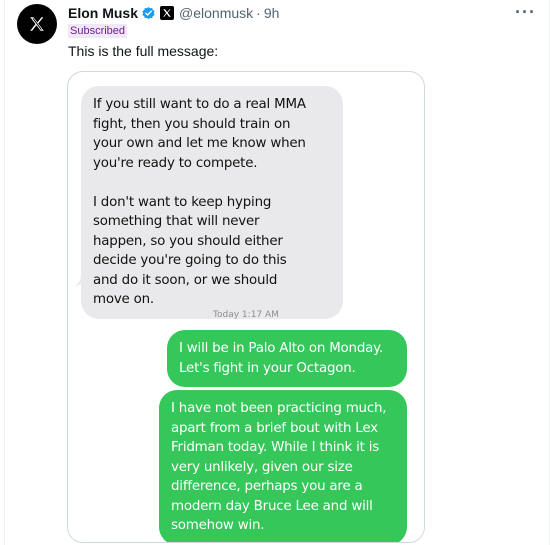 Image resolution: width=550 pixels, height=545 pixels. Describe the element at coordinates (167, 13) in the screenshot. I see `x-affiliate-badge-icon` at that location.